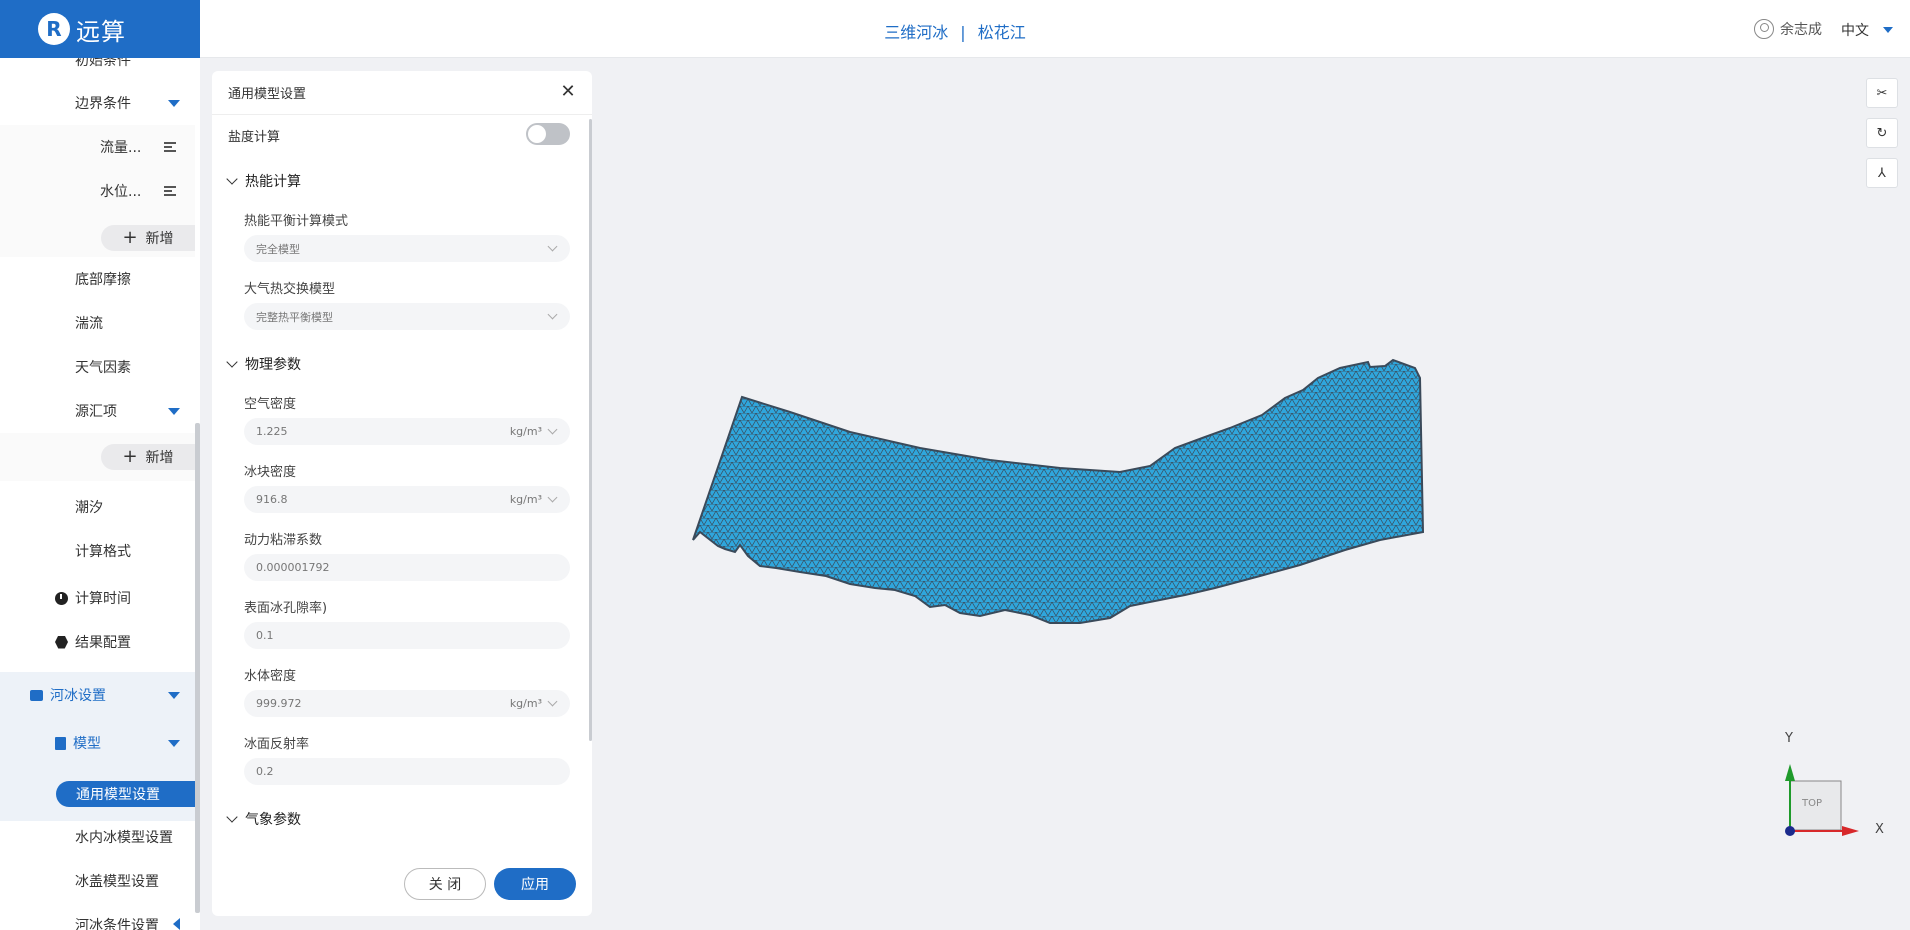  What do you see at coordinates (1812, 803) in the screenshot?
I see `view-cube-label: TOP` at bounding box center [1812, 803].